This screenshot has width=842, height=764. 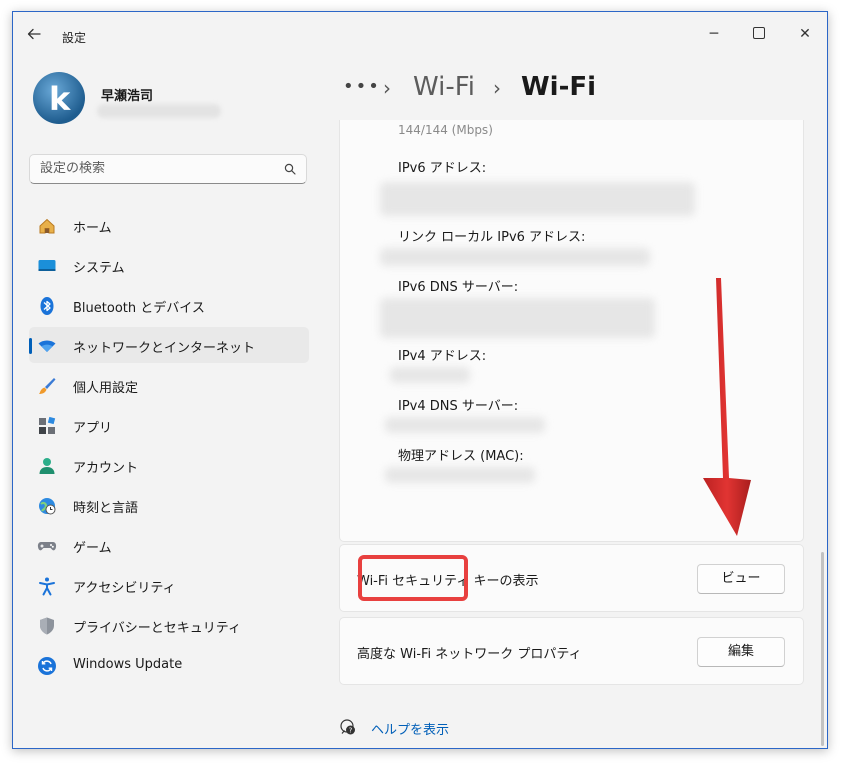 What do you see at coordinates (47, 265) in the screenshot?
I see `system-icon` at bounding box center [47, 265].